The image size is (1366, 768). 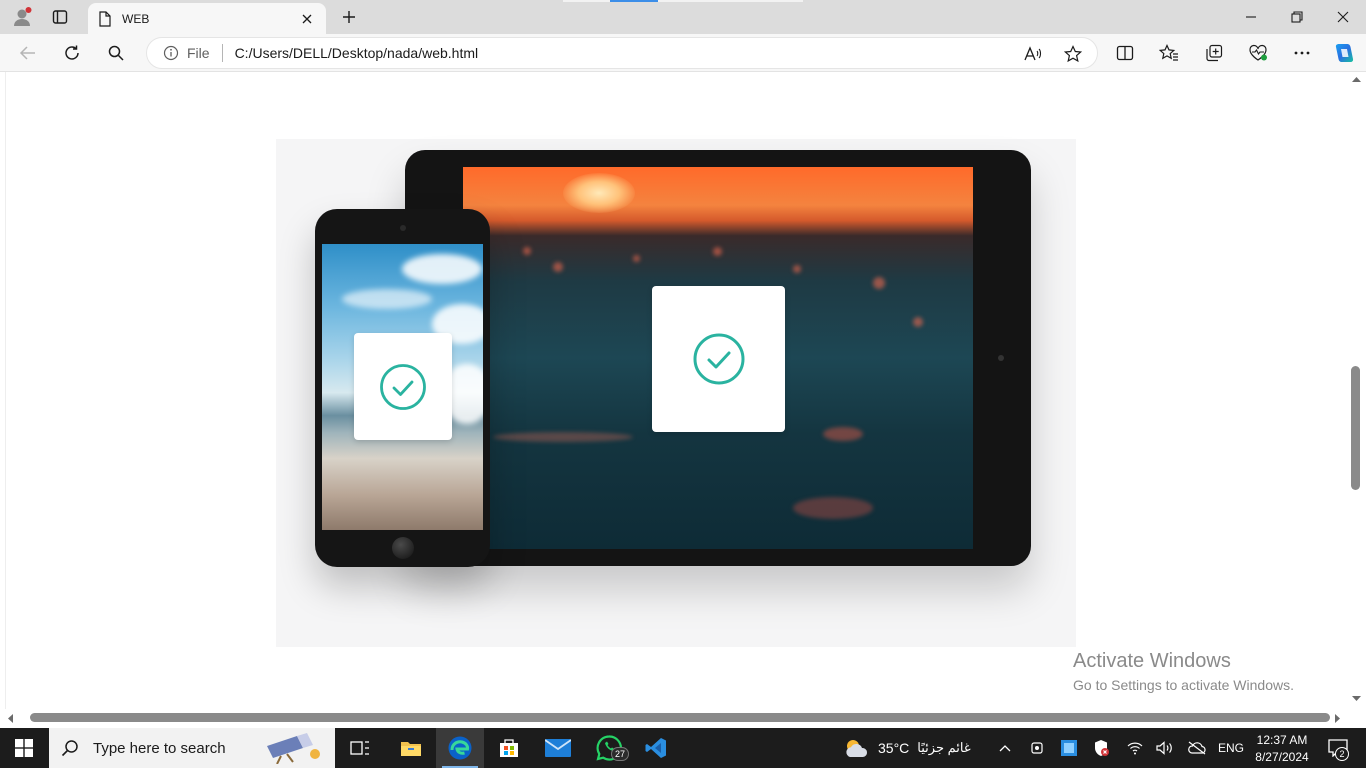 I want to click on workspaces-button, so click(x=60, y=17).